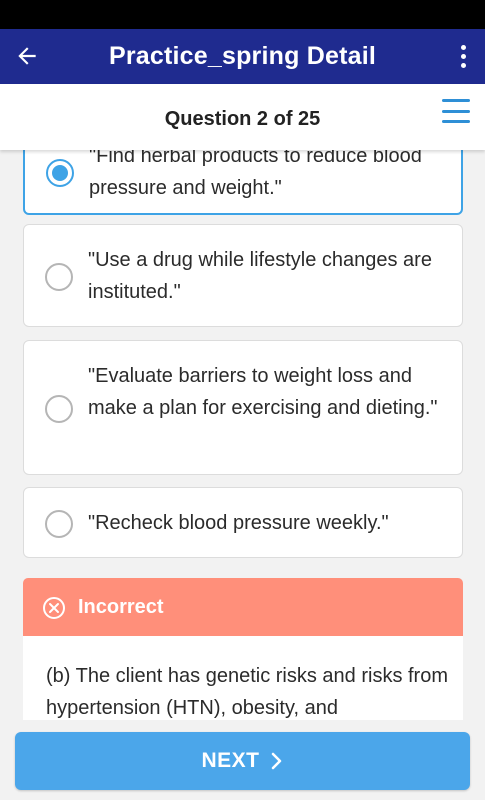 Image resolution: width=485 pixels, height=800 pixels. I want to click on page-title: Practice_spring Detail, so click(242, 56).